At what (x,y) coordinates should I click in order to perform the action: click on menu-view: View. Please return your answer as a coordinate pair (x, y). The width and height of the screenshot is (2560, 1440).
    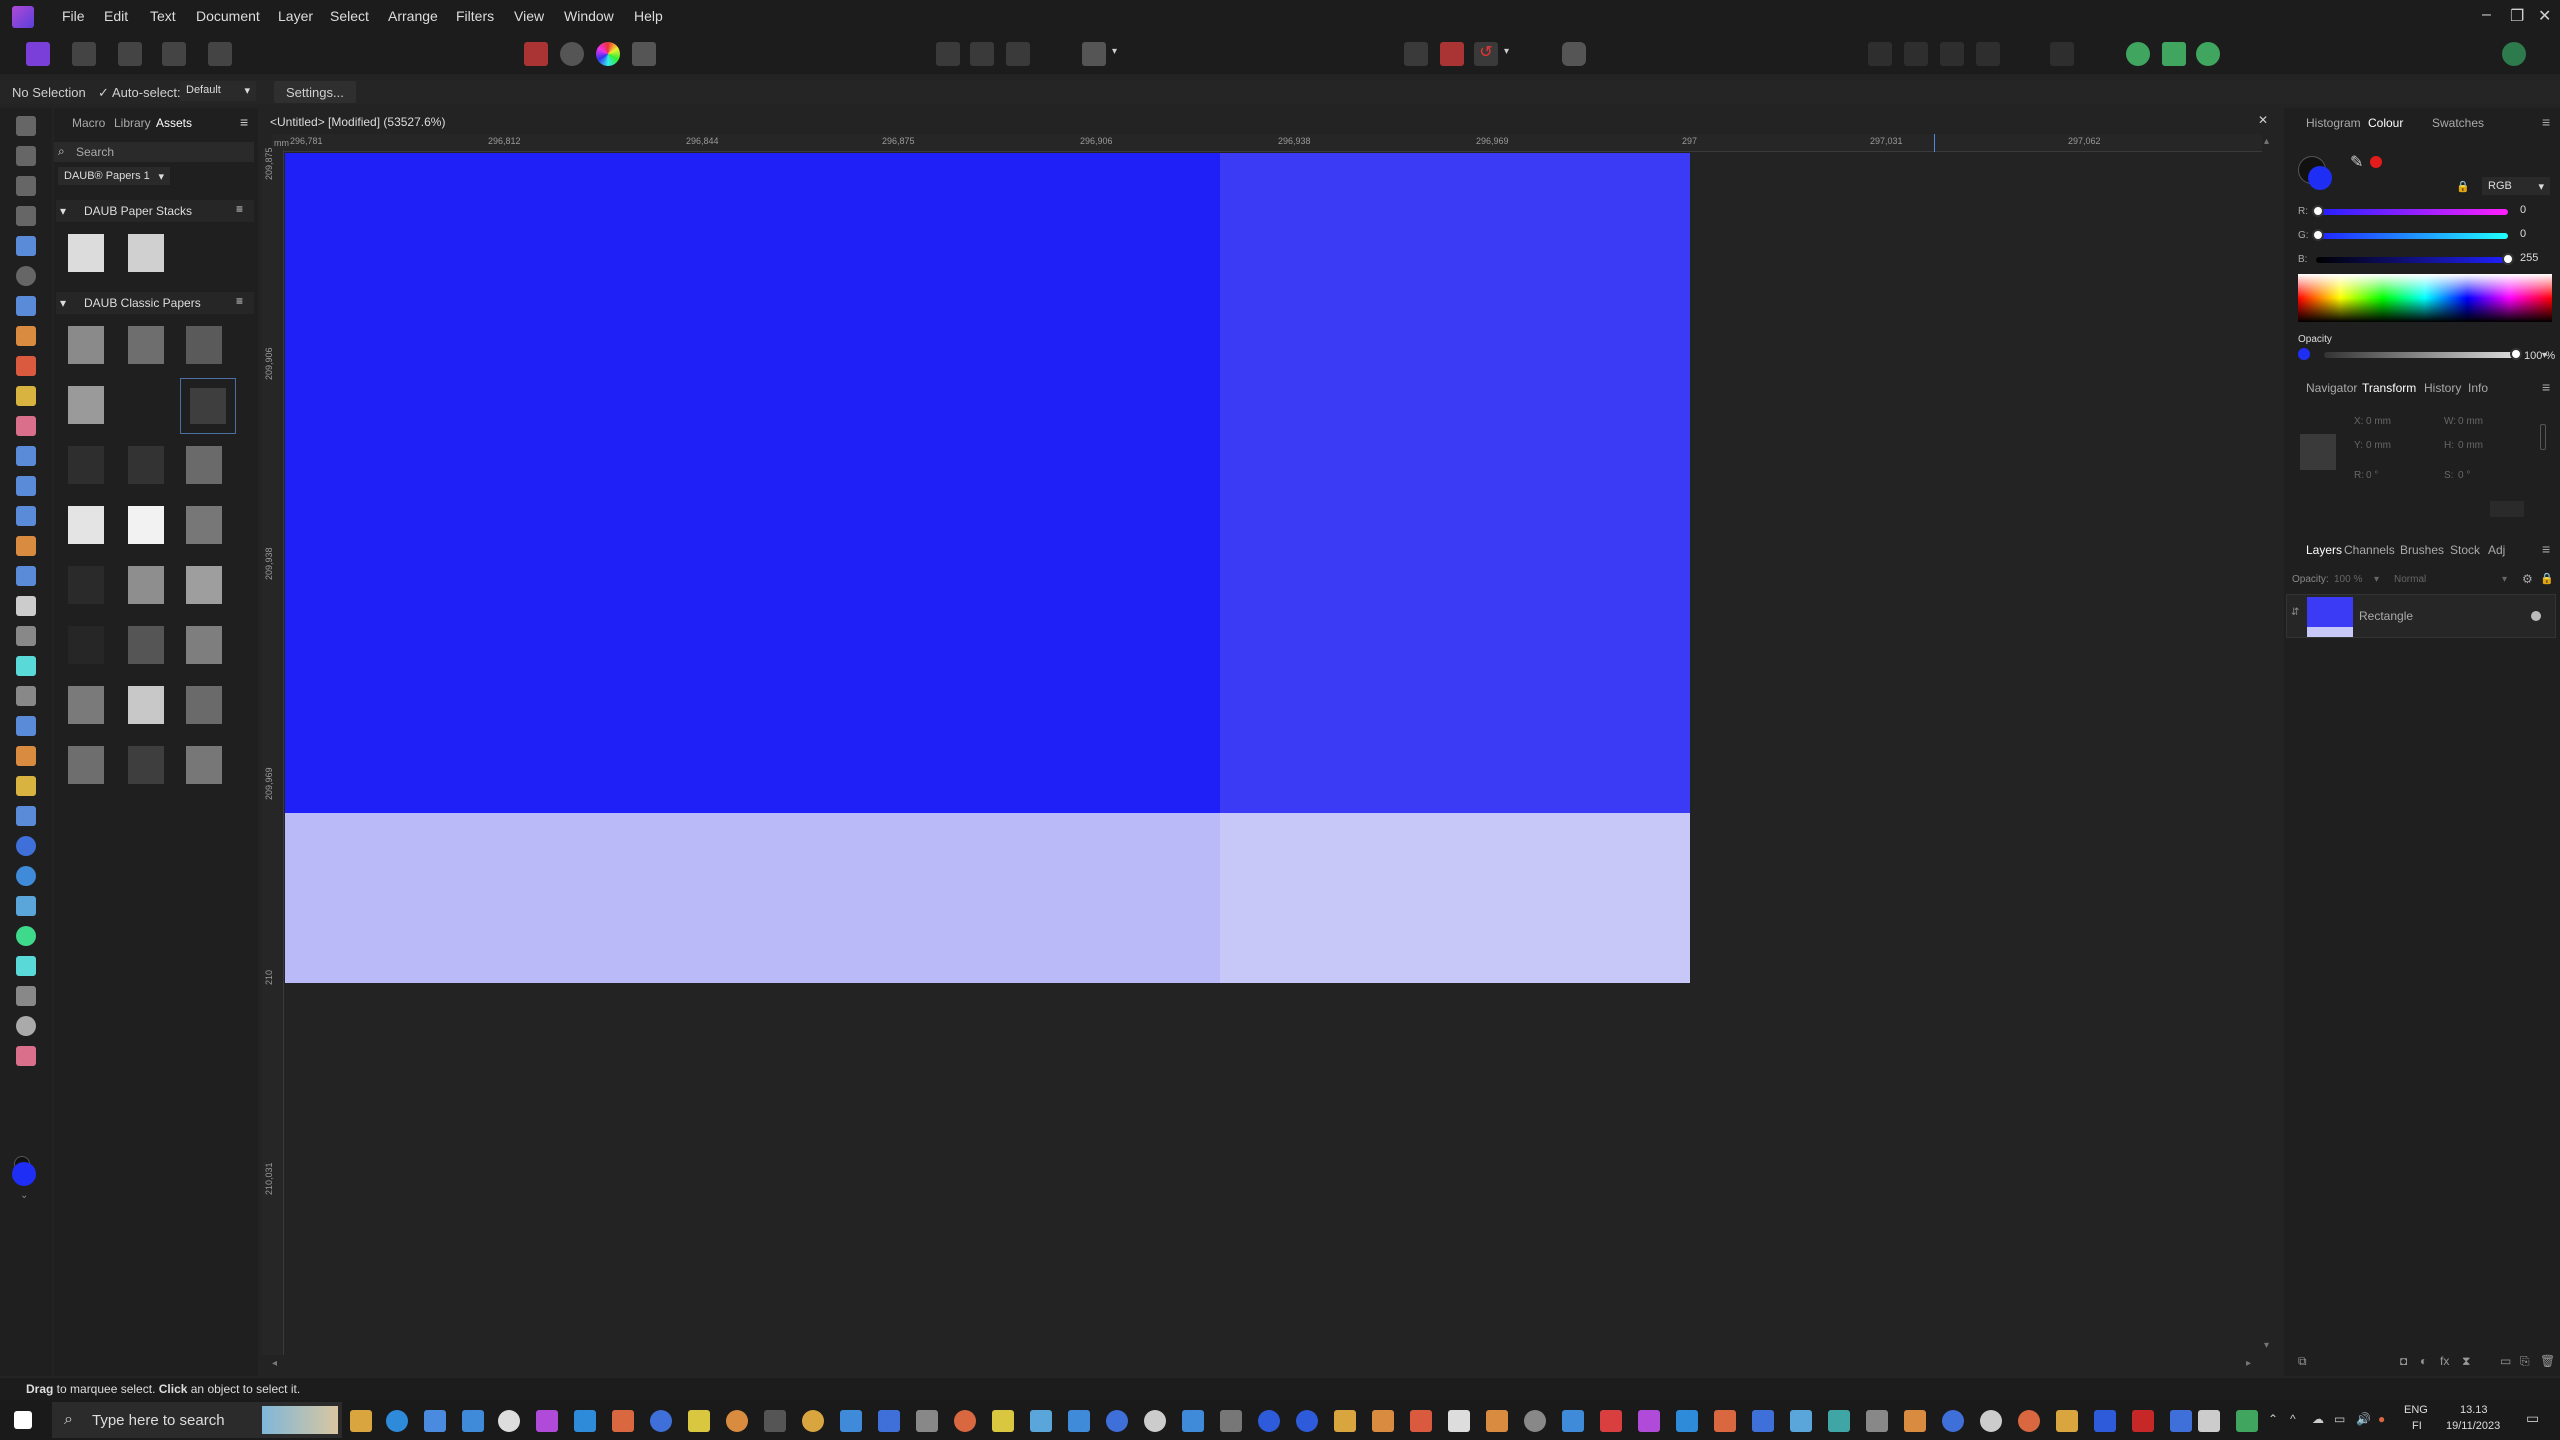
    Looking at the image, I should click on (529, 16).